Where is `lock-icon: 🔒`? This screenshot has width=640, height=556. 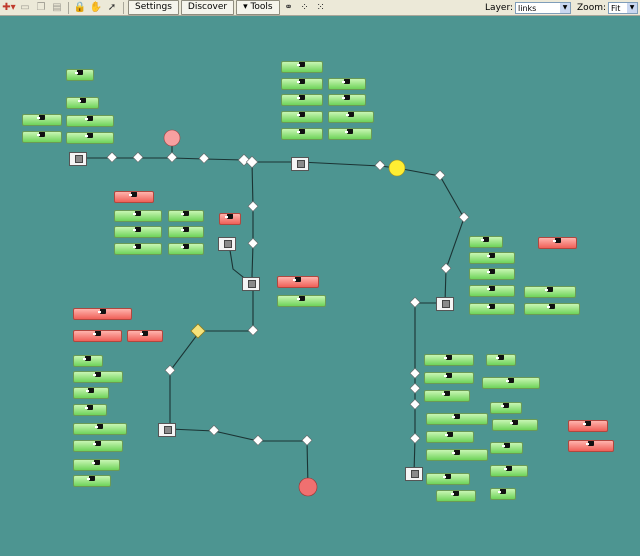
lock-icon: 🔒 is located at coordinates (80, 8).